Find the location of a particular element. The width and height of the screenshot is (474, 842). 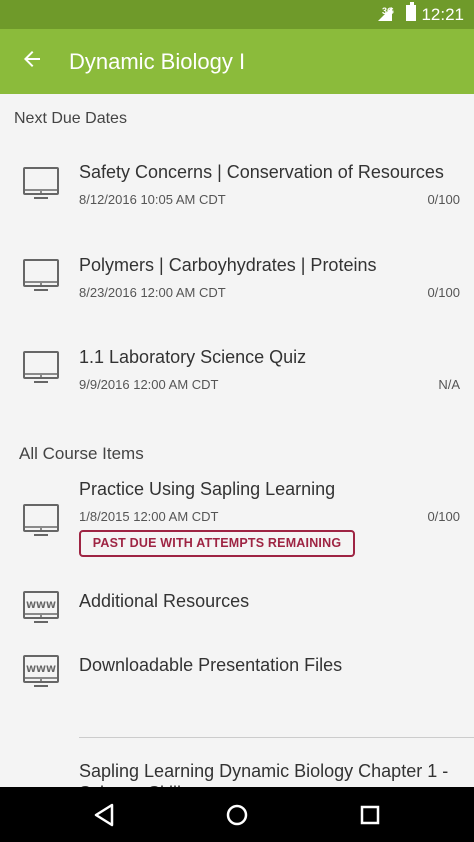

recents-nav-icon is located at coordinates (370, 815).